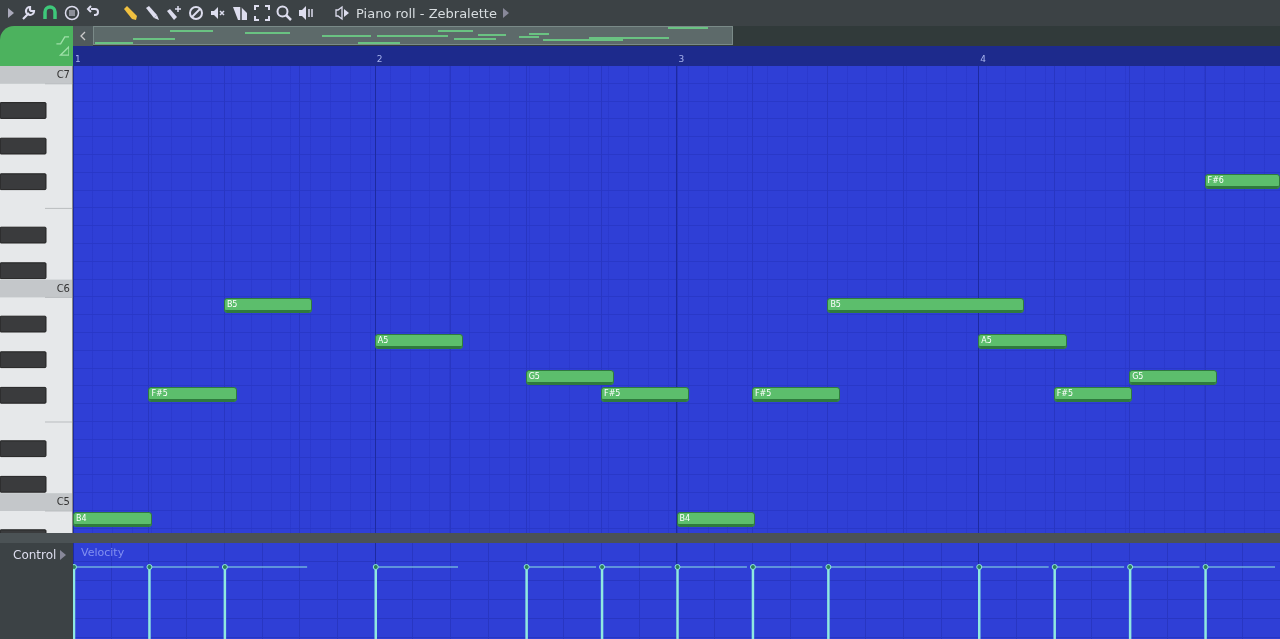 This screenshot has width=1280, height=639. Describe the element at coordinates (681, 59) in the screenshot. I see `bar-number: 3` at that location.